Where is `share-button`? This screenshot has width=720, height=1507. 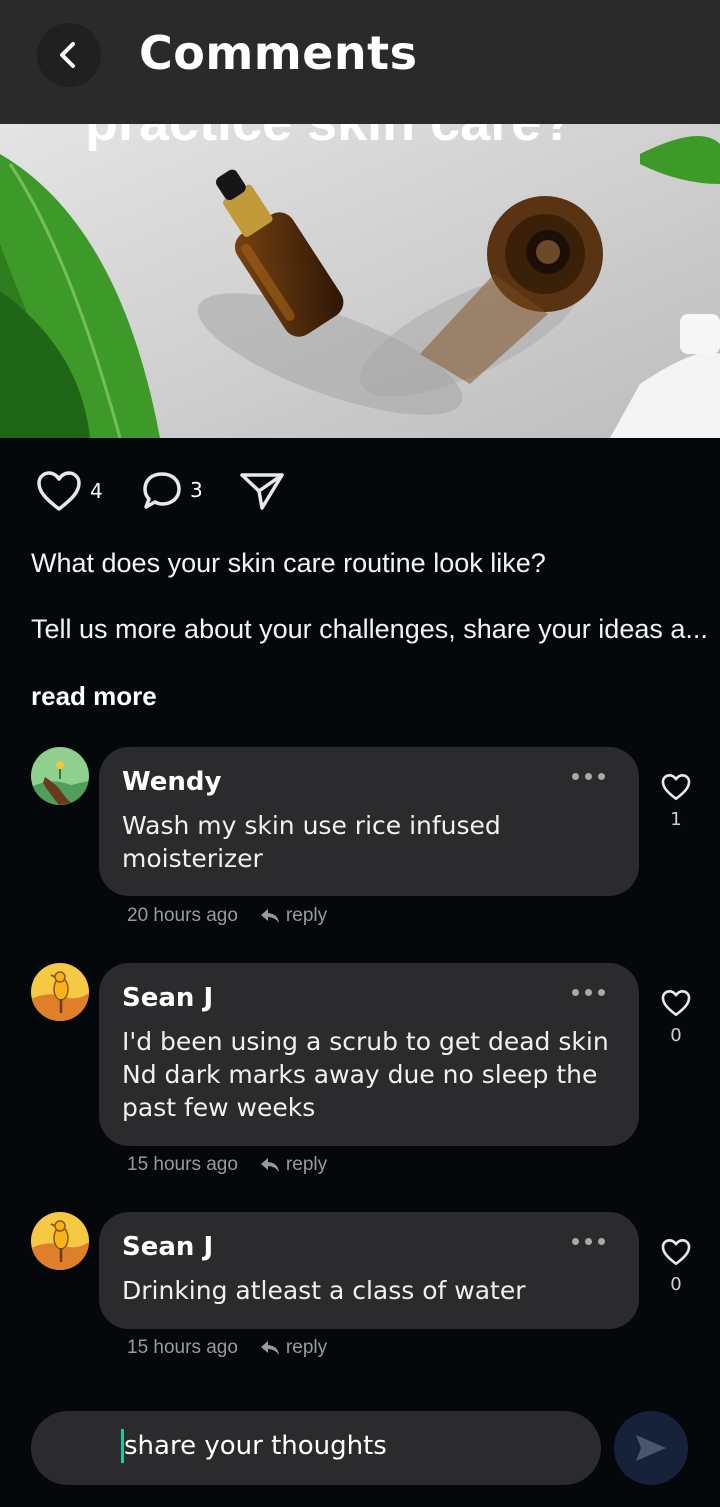
share-button is located at coordinates (262, 491).